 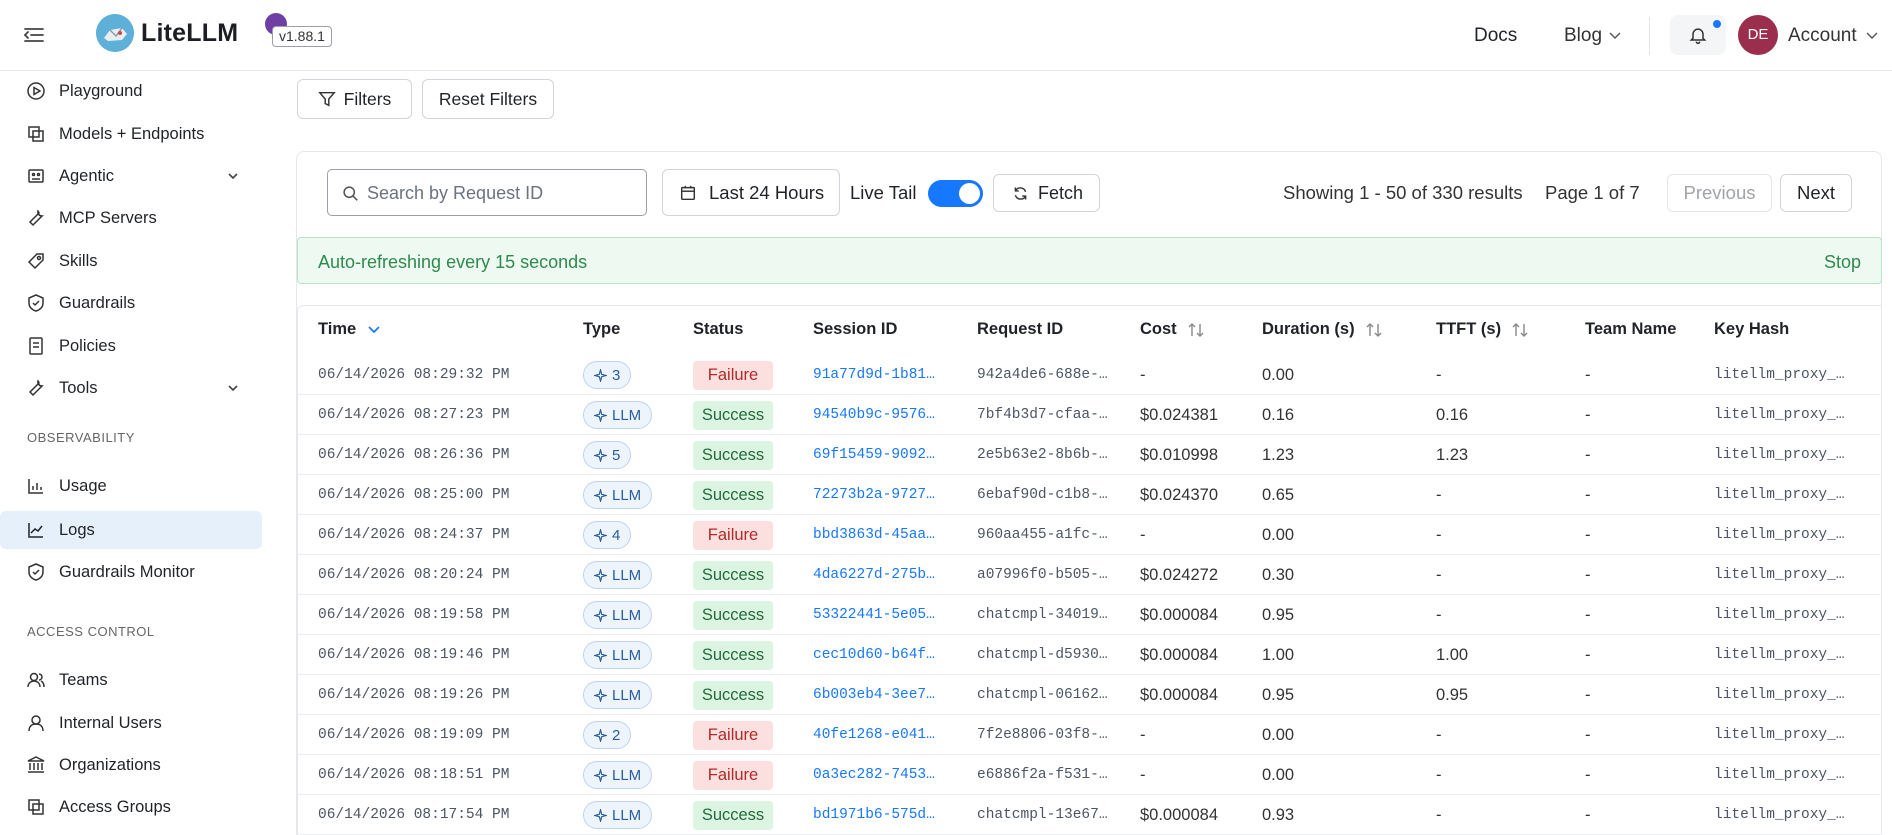 What do you see at coordinates (955, 193) in the screenshot?
I see `live-tail-toggle` at bounding box center [955, 193].